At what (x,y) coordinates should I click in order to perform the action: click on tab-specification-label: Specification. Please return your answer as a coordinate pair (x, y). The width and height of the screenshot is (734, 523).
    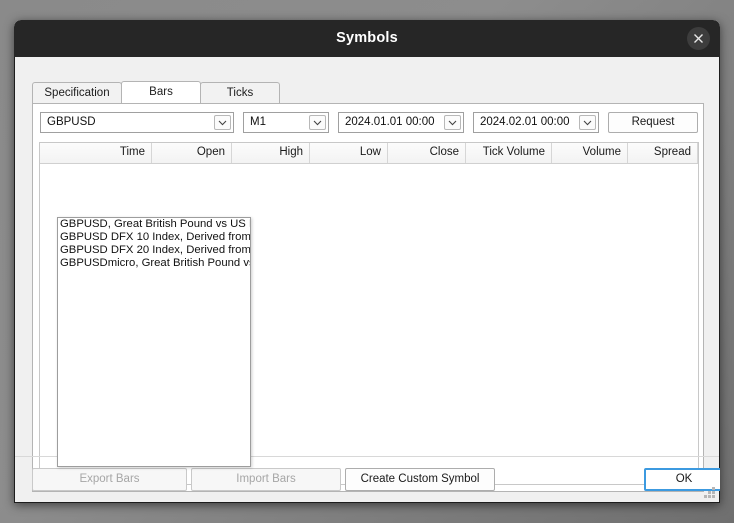
    Looking at the image, I should click on (77, 93).